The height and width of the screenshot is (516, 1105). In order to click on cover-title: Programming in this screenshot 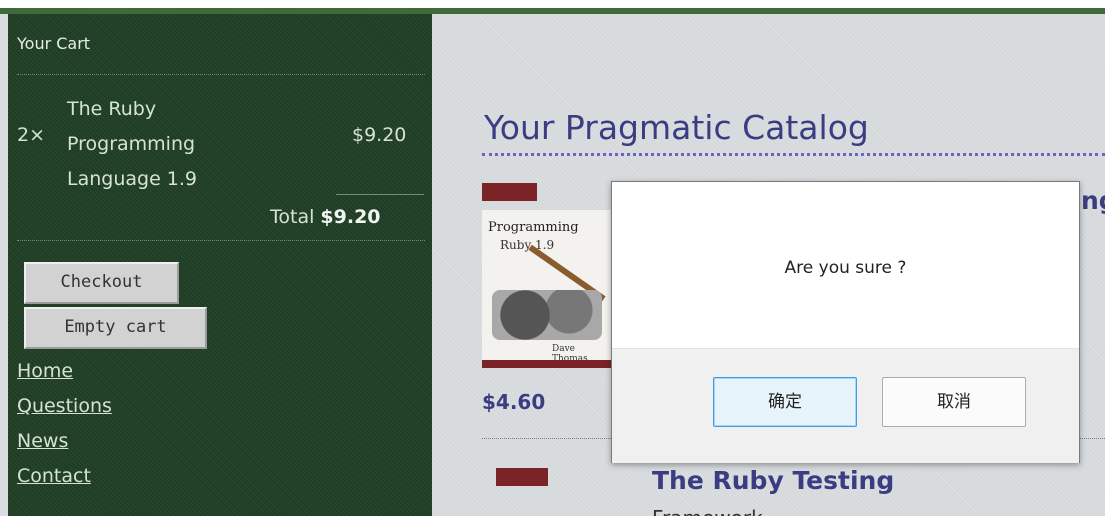, I will do `click(533, 227)`.